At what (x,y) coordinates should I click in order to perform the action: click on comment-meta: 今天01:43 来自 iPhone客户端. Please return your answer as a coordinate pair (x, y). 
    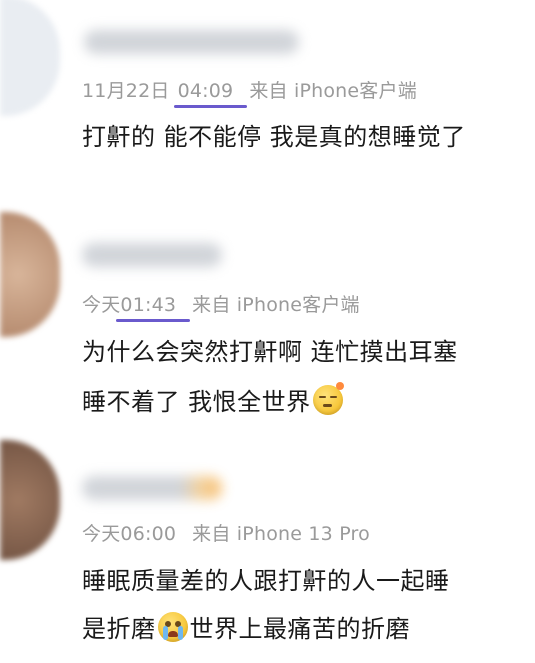
    Looking at the image, I should click on (221, 306).